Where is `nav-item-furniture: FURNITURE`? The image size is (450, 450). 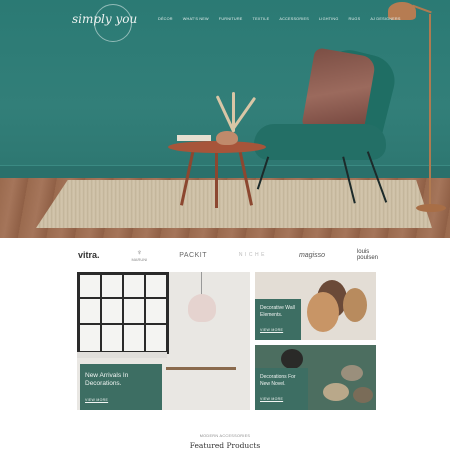
nav-item-furniture: FURNITURE is located at coordinates (231, 19).